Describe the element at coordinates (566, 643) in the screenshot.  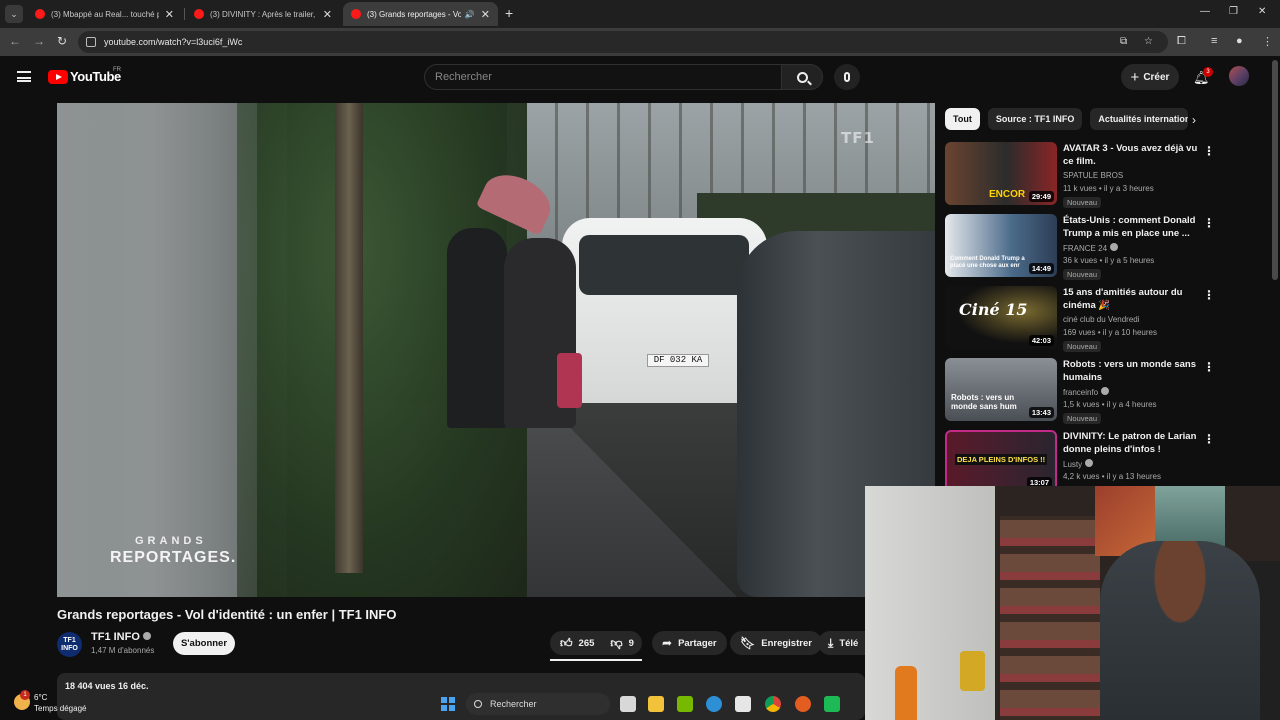
I see `thumbs-up-icon: 👍︎` at that location.